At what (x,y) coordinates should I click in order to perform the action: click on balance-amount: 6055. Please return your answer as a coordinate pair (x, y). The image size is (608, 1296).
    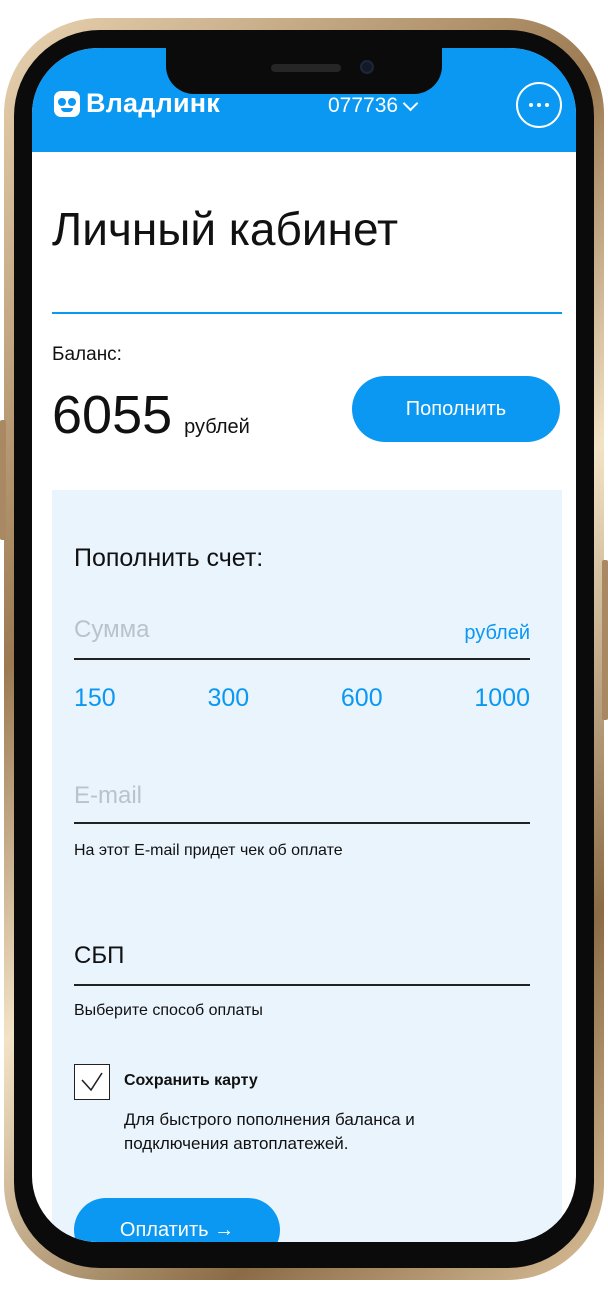
    Looking at the image, I should click on (112, 415).